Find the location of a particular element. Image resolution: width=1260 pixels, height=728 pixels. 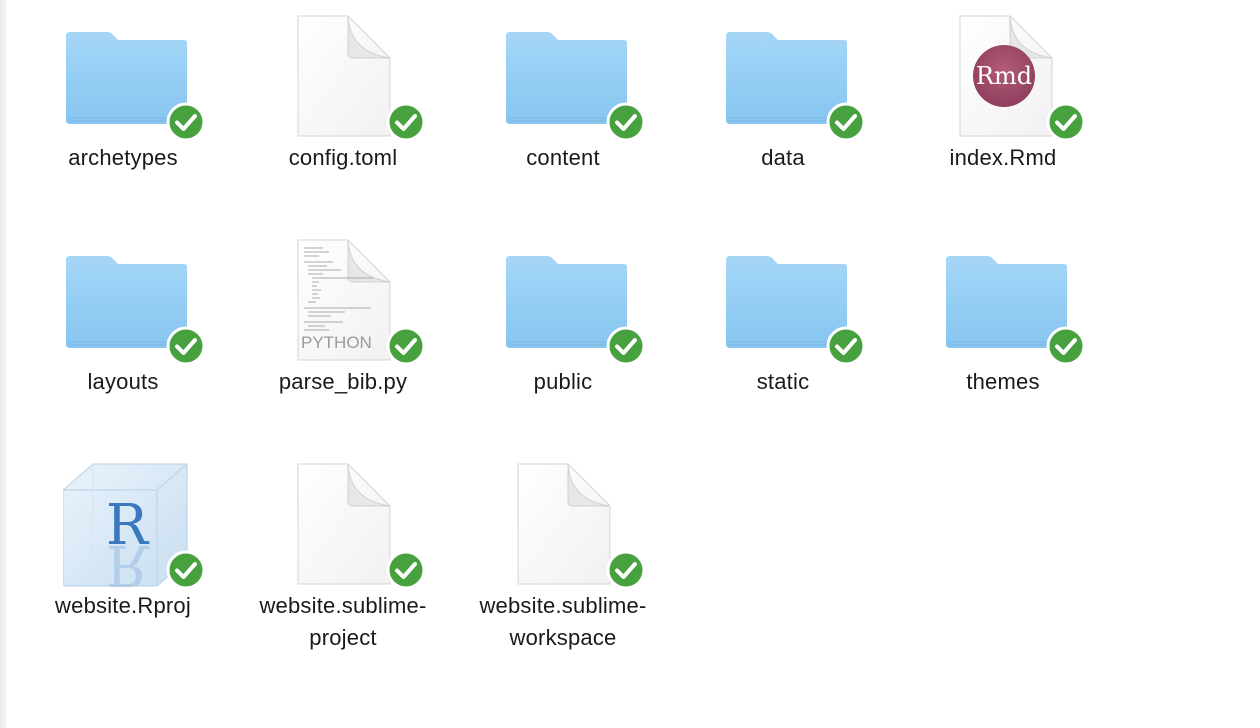

file-item-website-sublime-workspace: website.sublime- workspace is located at coordinates (563, 555).